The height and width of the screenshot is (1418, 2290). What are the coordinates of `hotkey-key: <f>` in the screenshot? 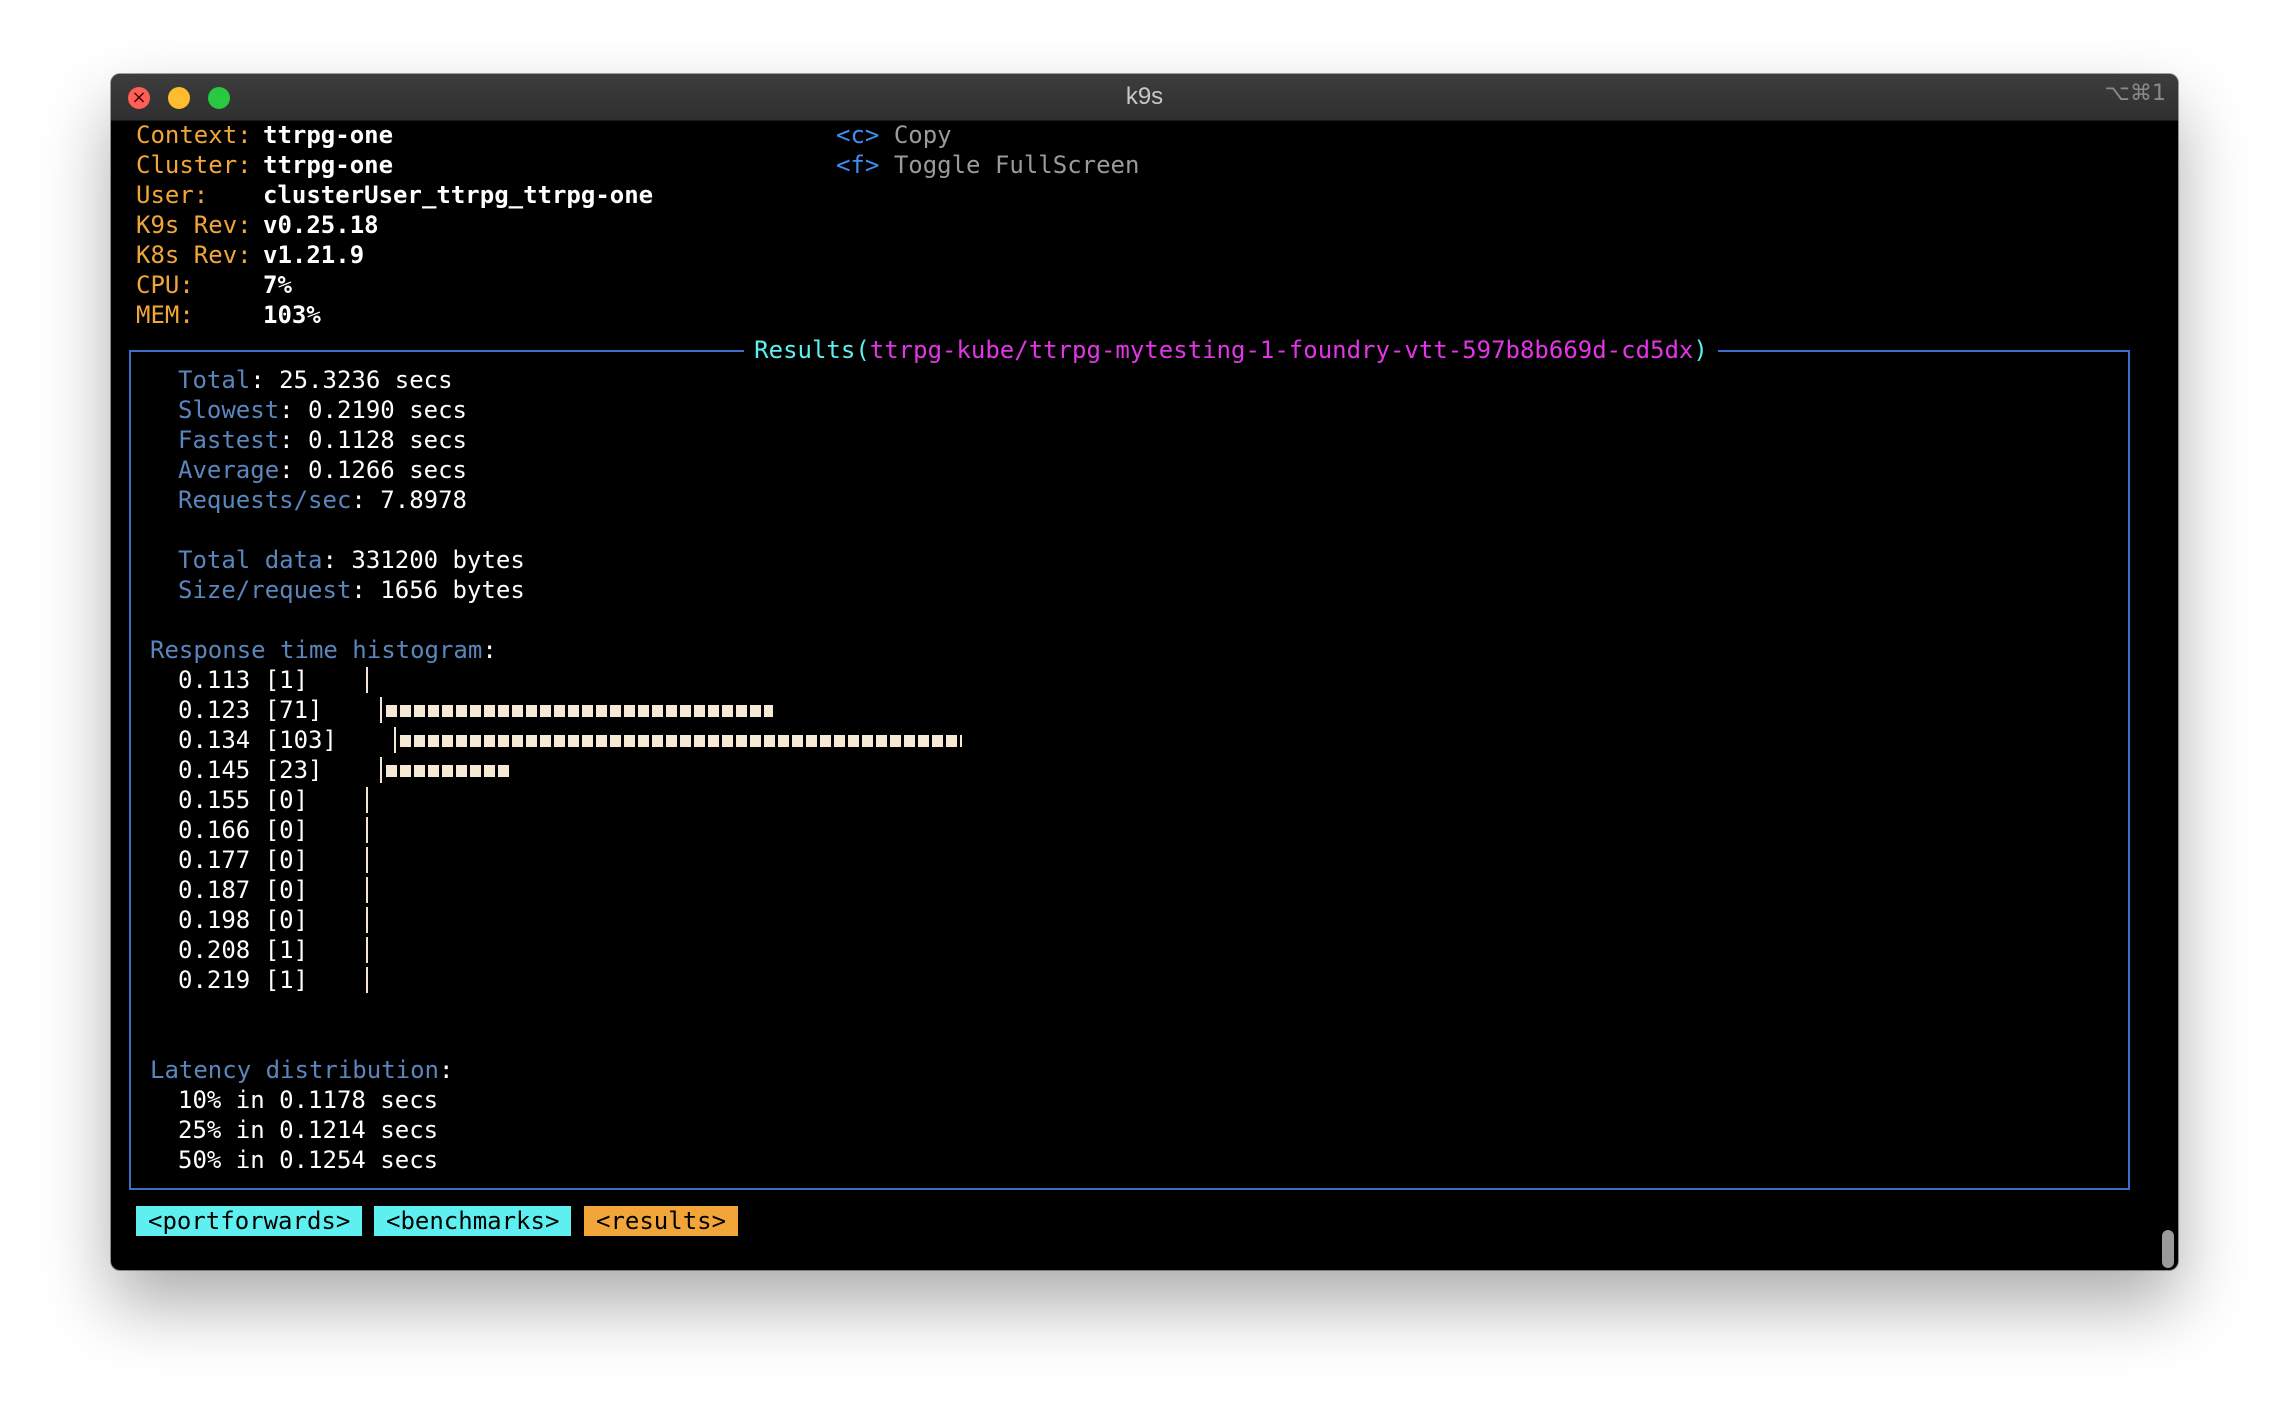 It's located at (858, 165).